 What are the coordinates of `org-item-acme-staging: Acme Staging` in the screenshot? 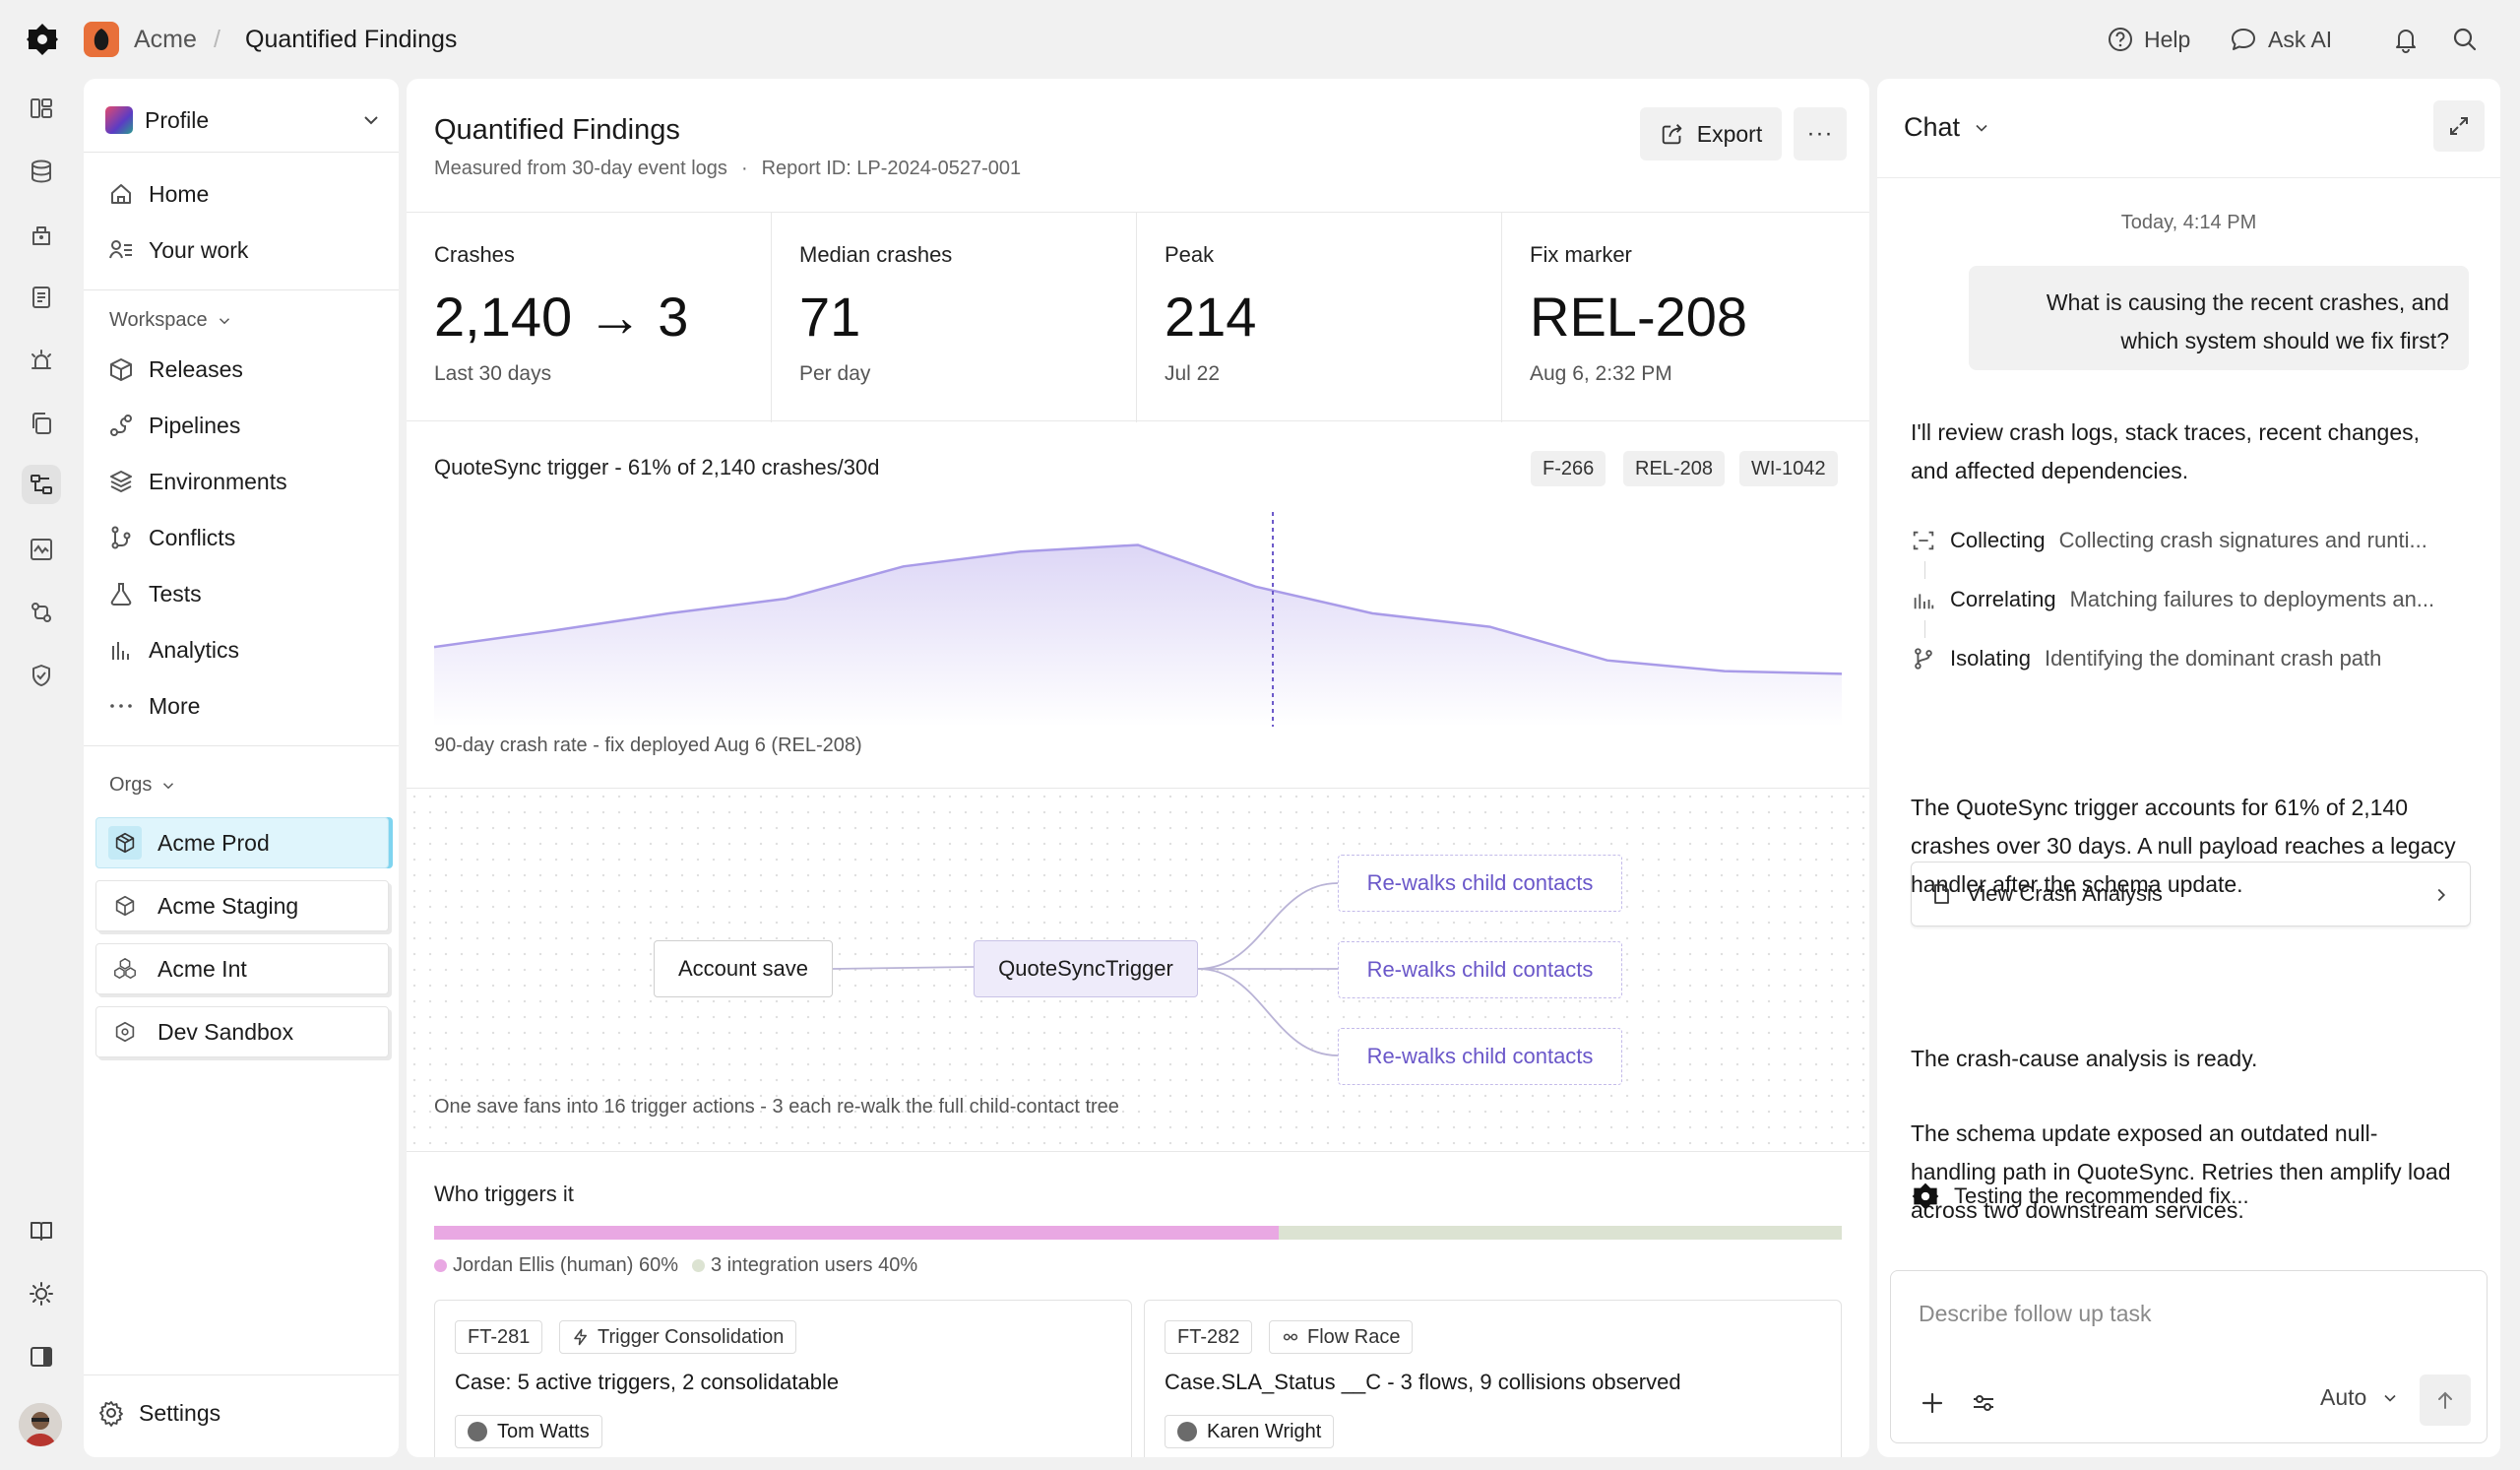 It's located at (242, 905).